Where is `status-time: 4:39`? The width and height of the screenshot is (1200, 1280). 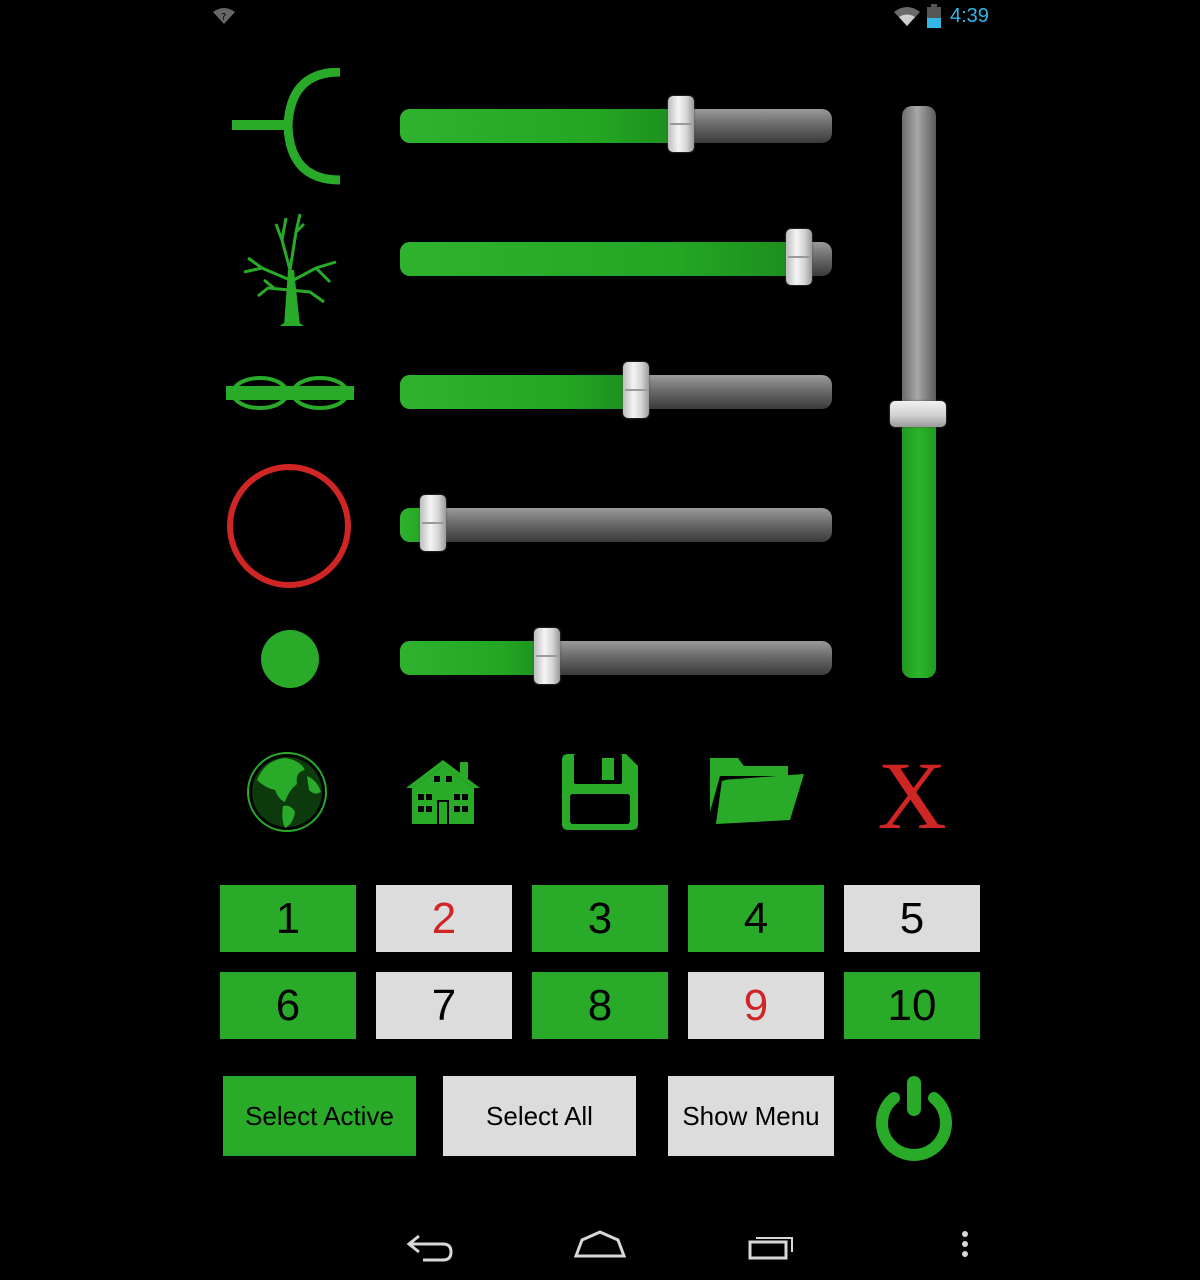 status-time: 4:39 is located at coordinates (969, 16).